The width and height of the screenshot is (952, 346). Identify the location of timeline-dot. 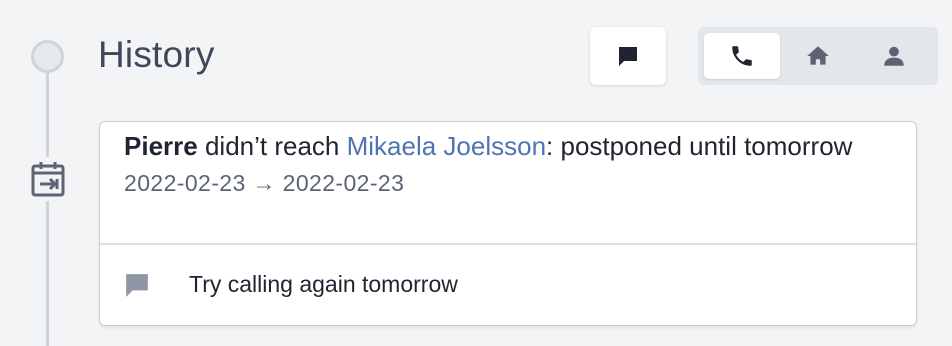
(47, 56).